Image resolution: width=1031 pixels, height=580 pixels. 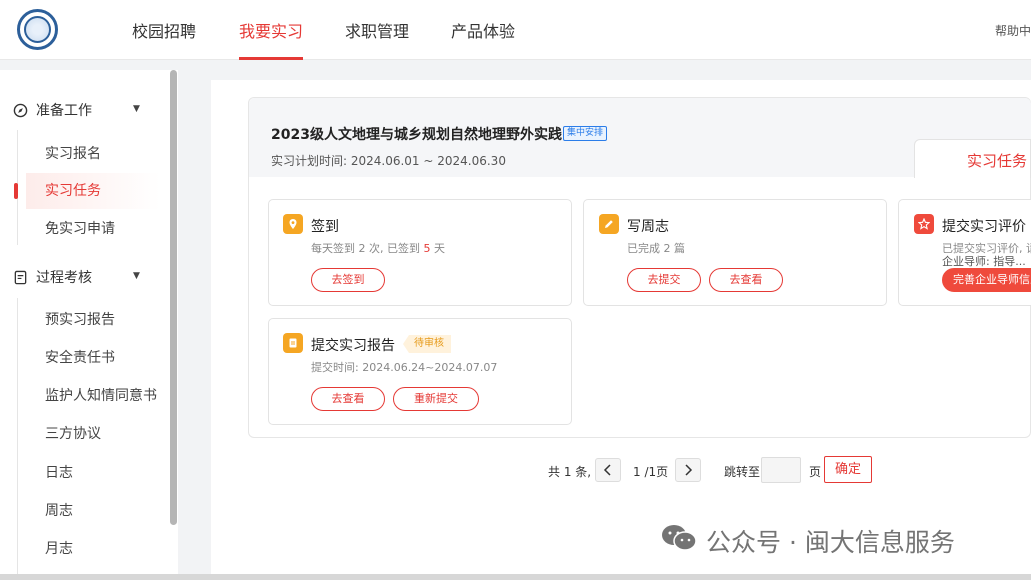 What do you see at coordinates (986, 280) in the screenshot?
I see `complete-mentor-info-button: 完善企业导师信息` at bounding box center [986, 280].